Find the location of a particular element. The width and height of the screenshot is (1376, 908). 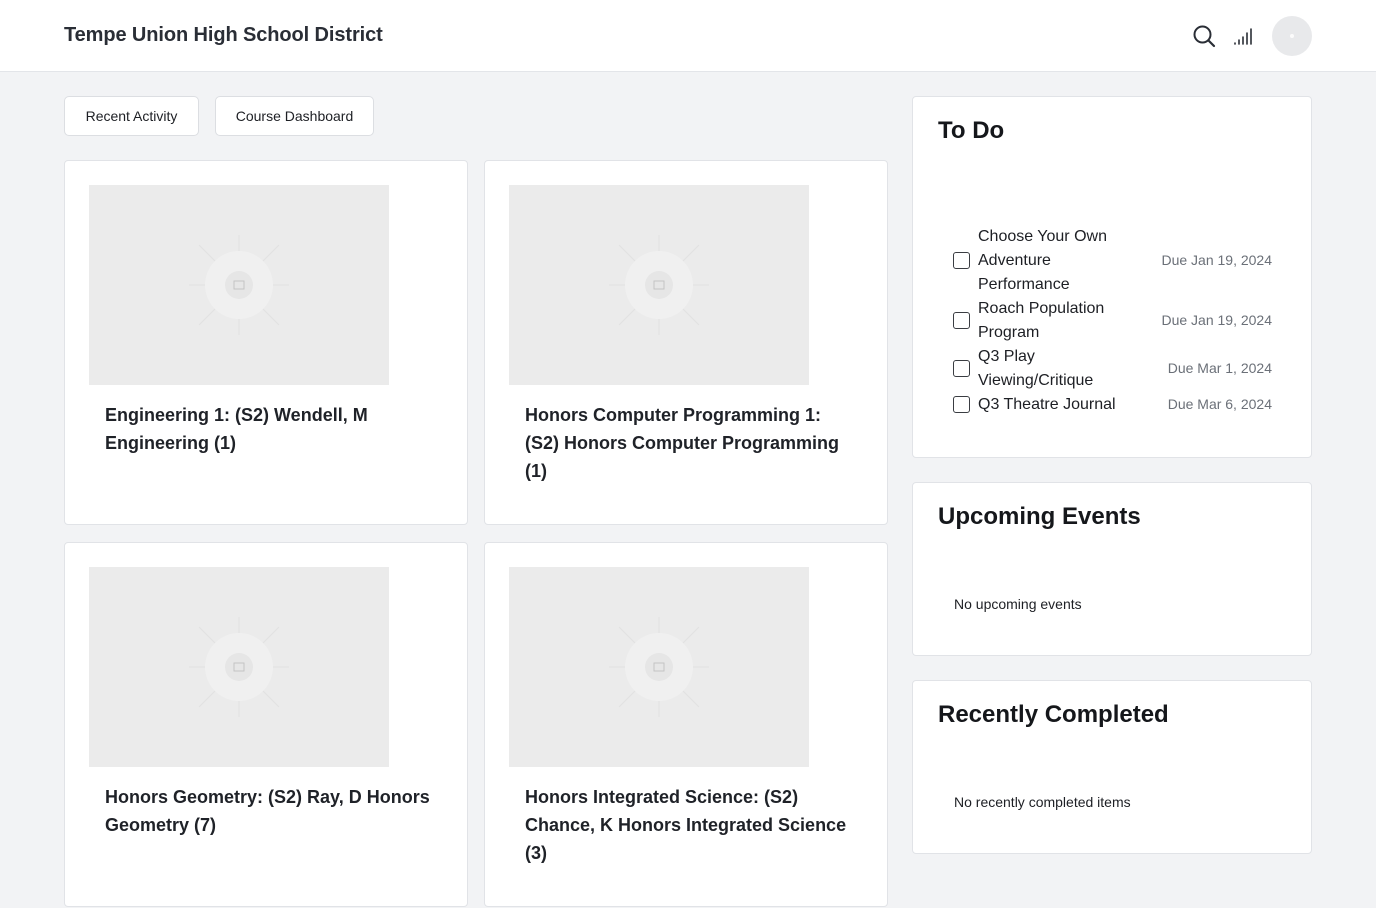

upcoming-events-panel: Upcoming Events No upcoming events is located at coordinates (1112, 569).